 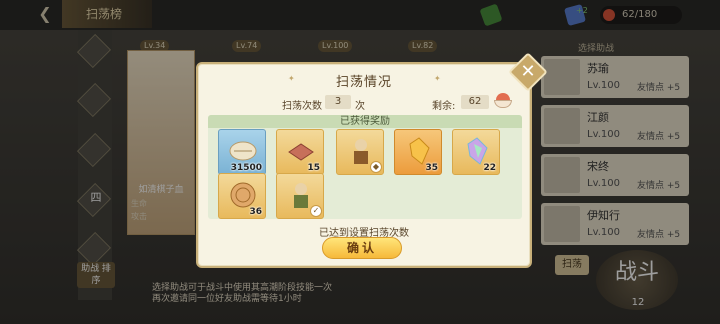 What do you see at coordinates (475, 102) in the screenshot?
I see `remaining-value: 62` at bounding box center [475, 102].